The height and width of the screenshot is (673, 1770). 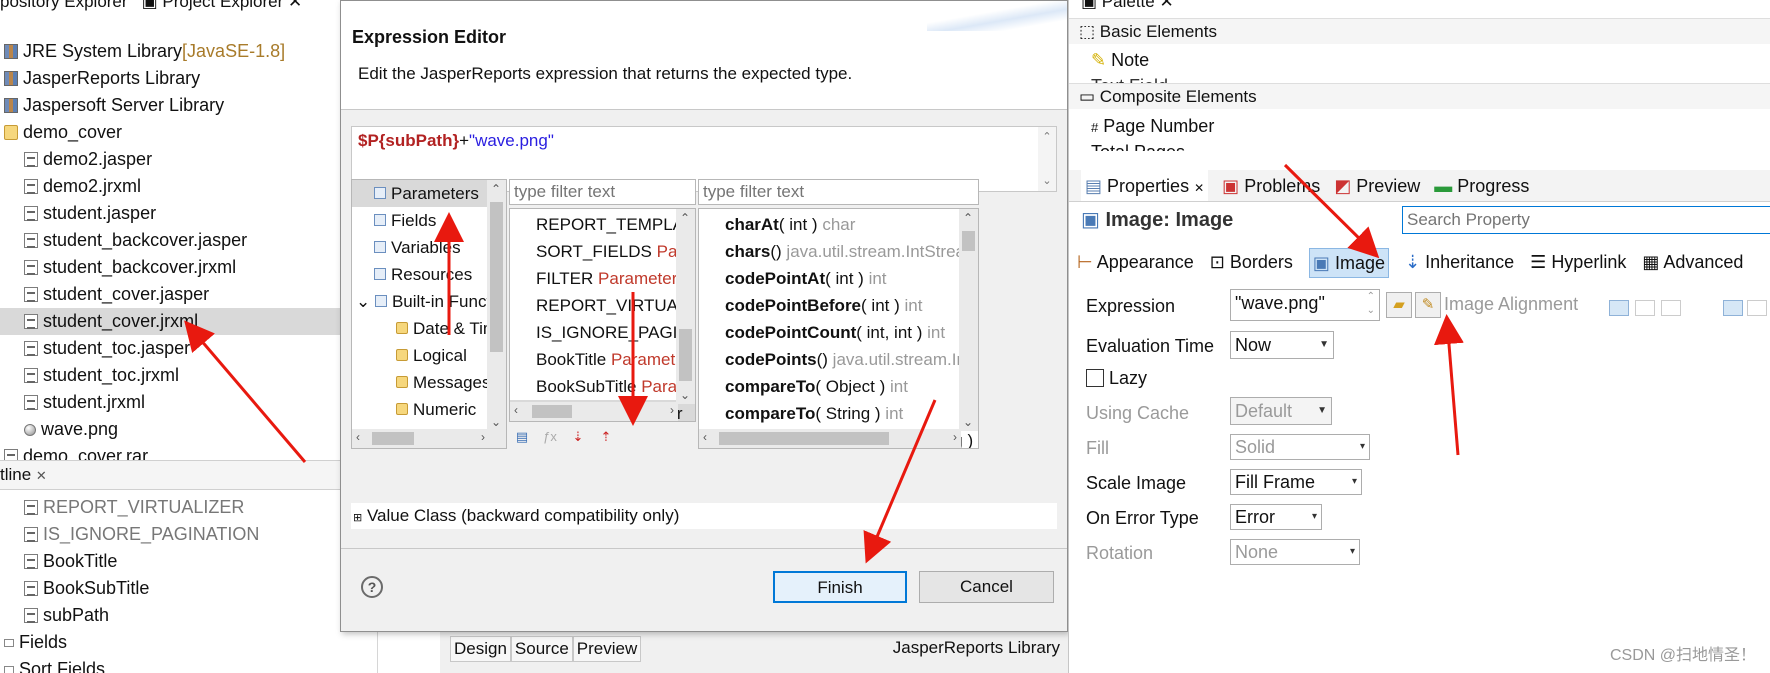 What do you see at coordinates (189, 534) in the screenshot?
I see `outline-item: IS_IGNORE_PAGINATION` at bounding box center [189, 534].